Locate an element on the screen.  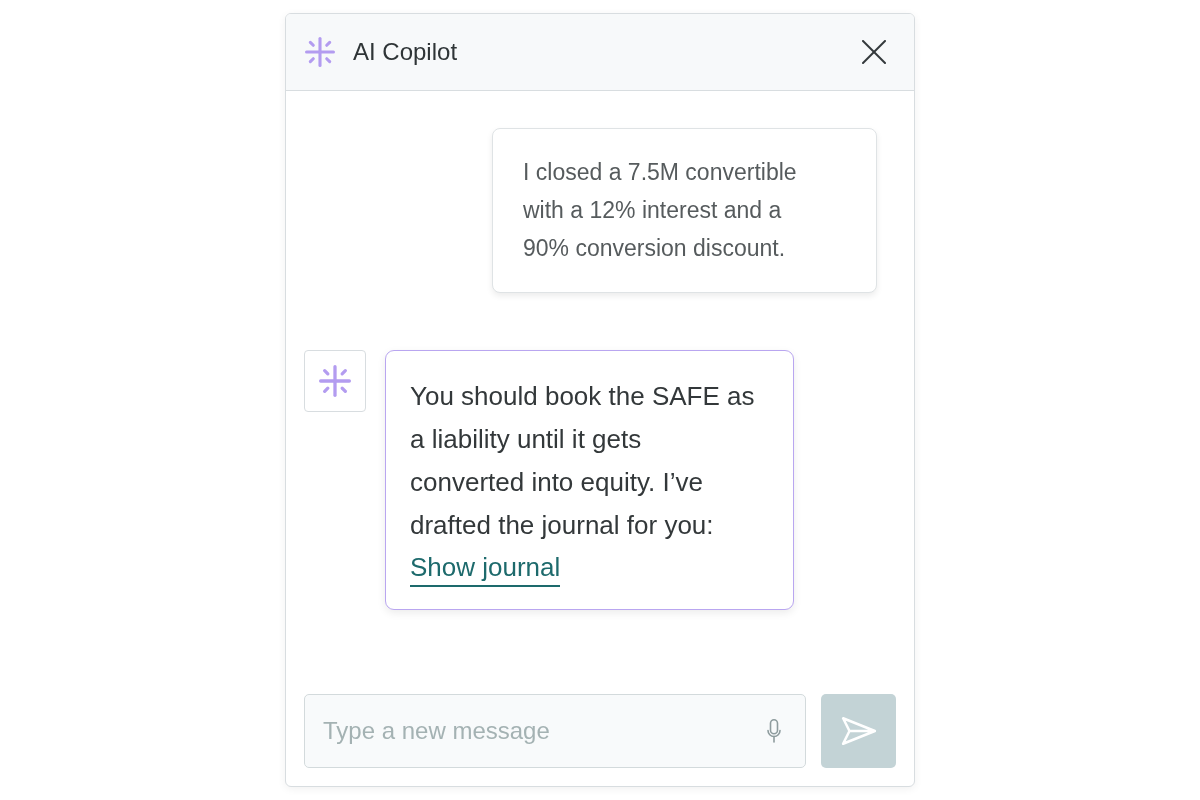
journal-link: Show journal is located at coordinates (485, 568).